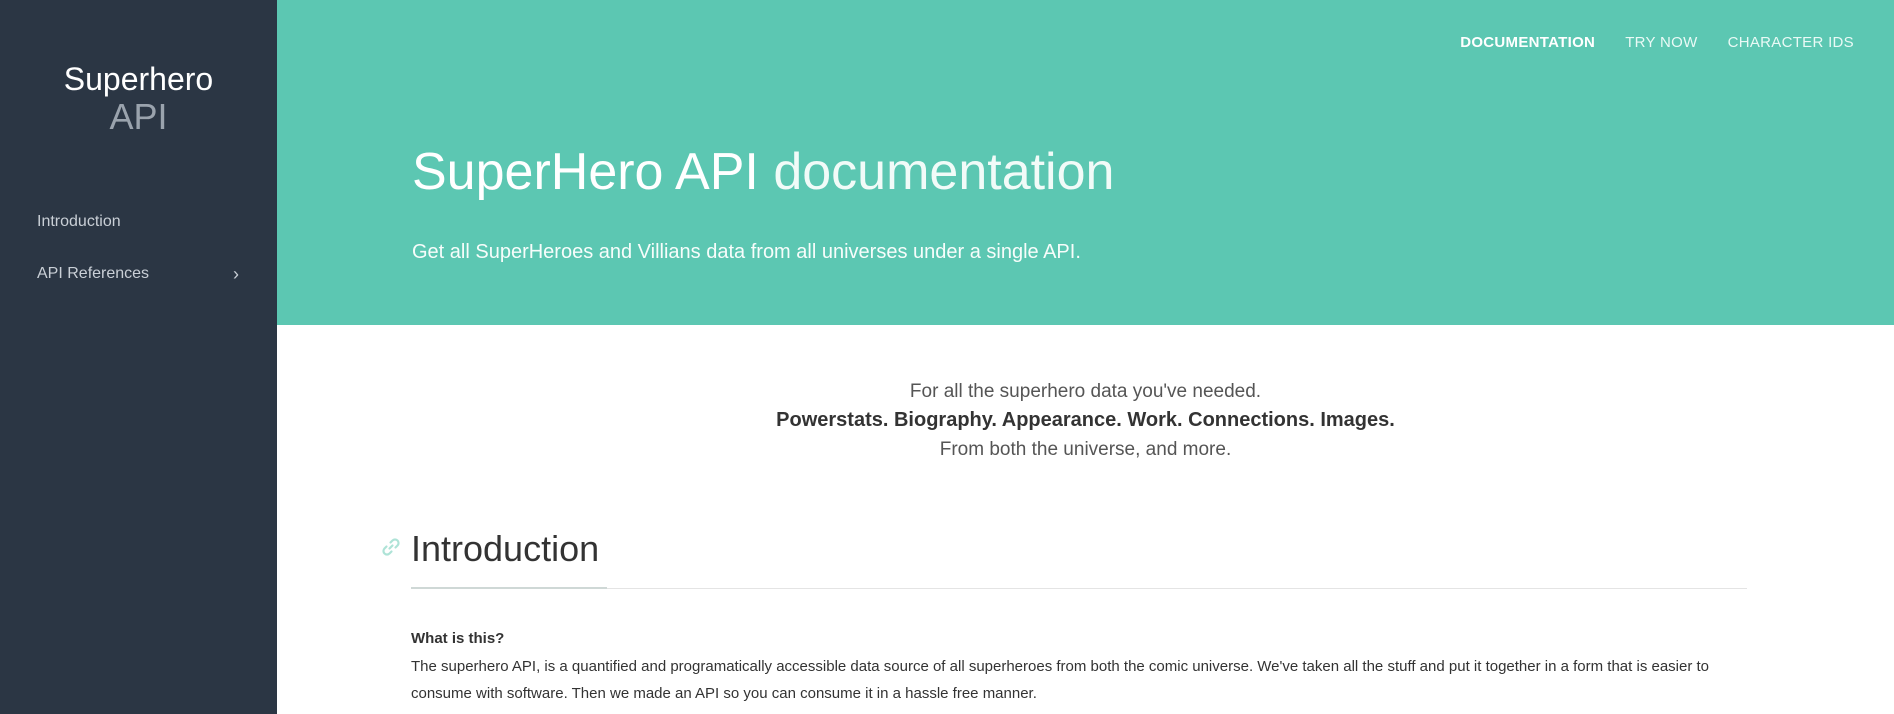 The height and width of the screenshot is (714, 1894). What do you see at coordinates (1661, 42) in the screenshot?
I see `nav-link-try-now: TRY NOW` at bounding box center [1661, 42].